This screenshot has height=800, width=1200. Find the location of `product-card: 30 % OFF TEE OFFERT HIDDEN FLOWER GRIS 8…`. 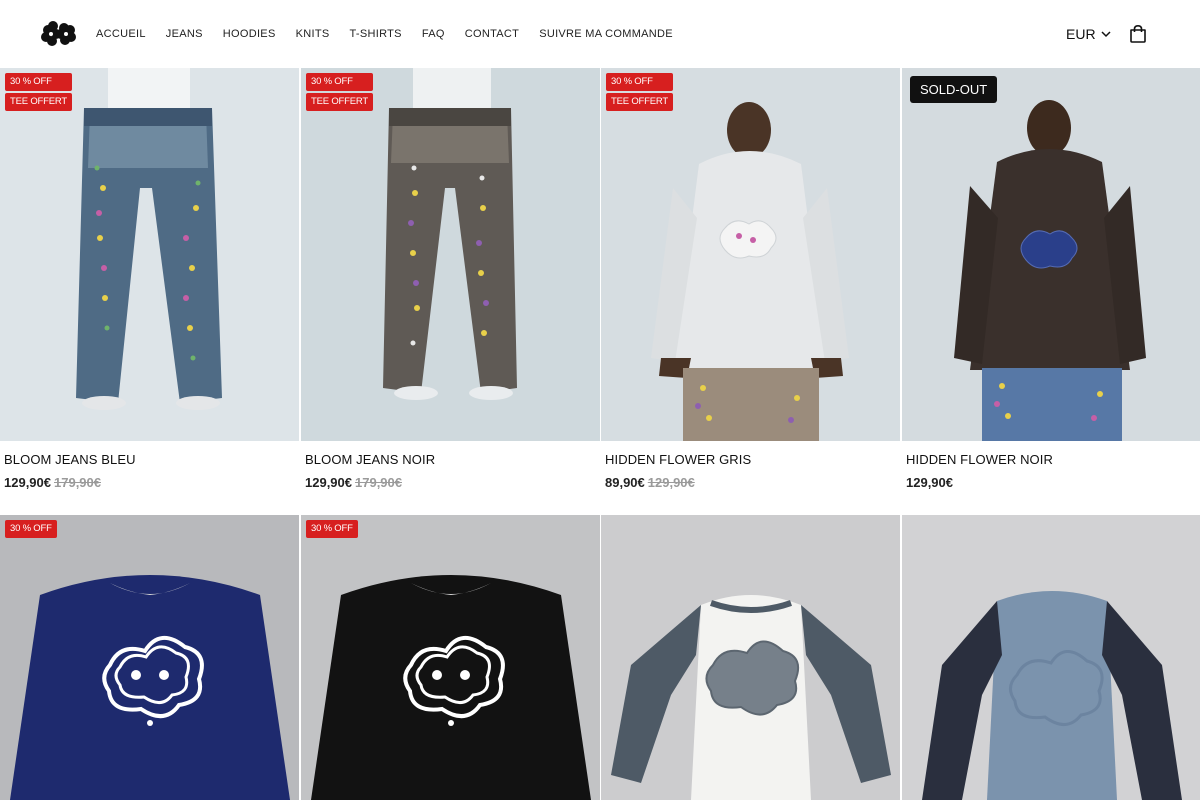

product-card: 30 % OFF TEE OFFERT HIDDEN FLOWER GRIS 8… is located at coordinates (750, 288).